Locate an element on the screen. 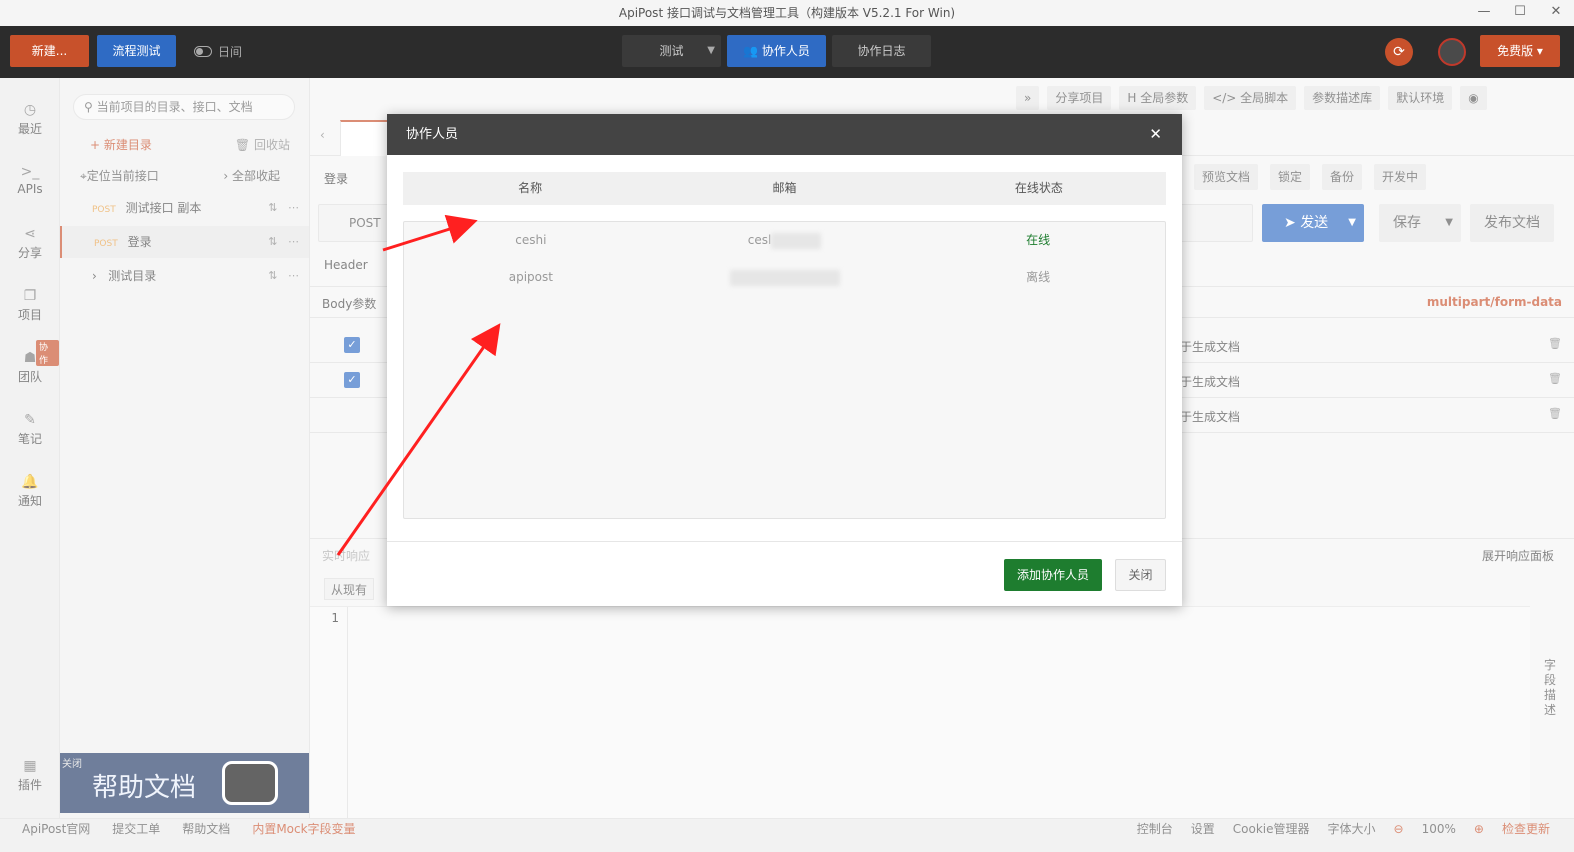  minimize-button: — is located at coordinates (1484, 13).